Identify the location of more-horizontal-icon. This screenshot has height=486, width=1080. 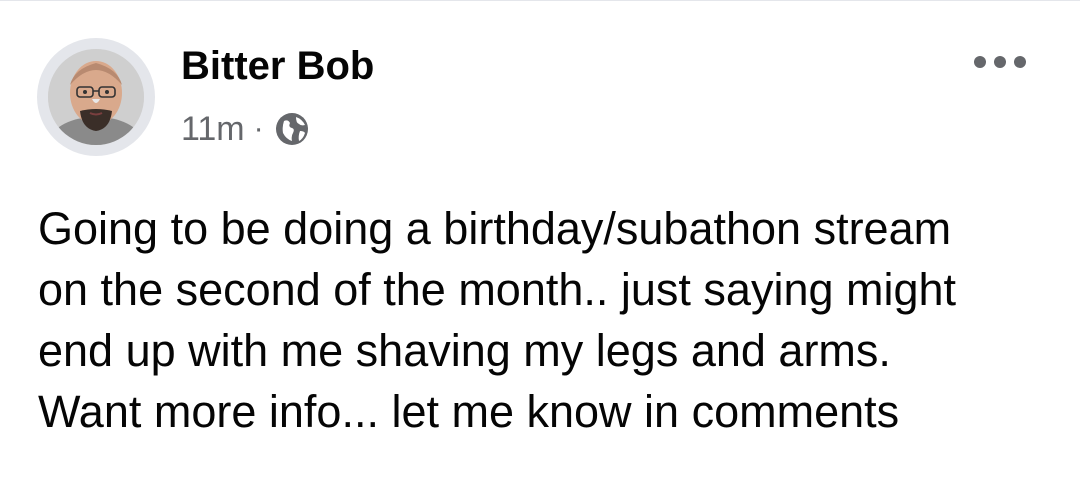
(1000, 62).